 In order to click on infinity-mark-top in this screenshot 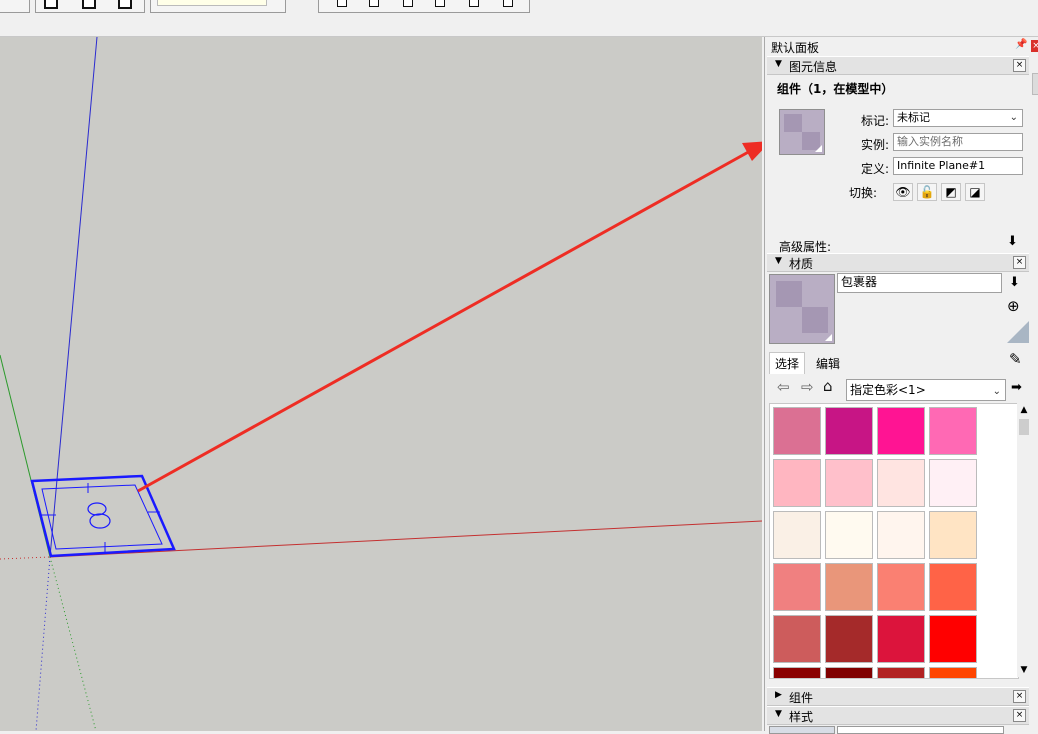, I will do `click(97, 509)`.